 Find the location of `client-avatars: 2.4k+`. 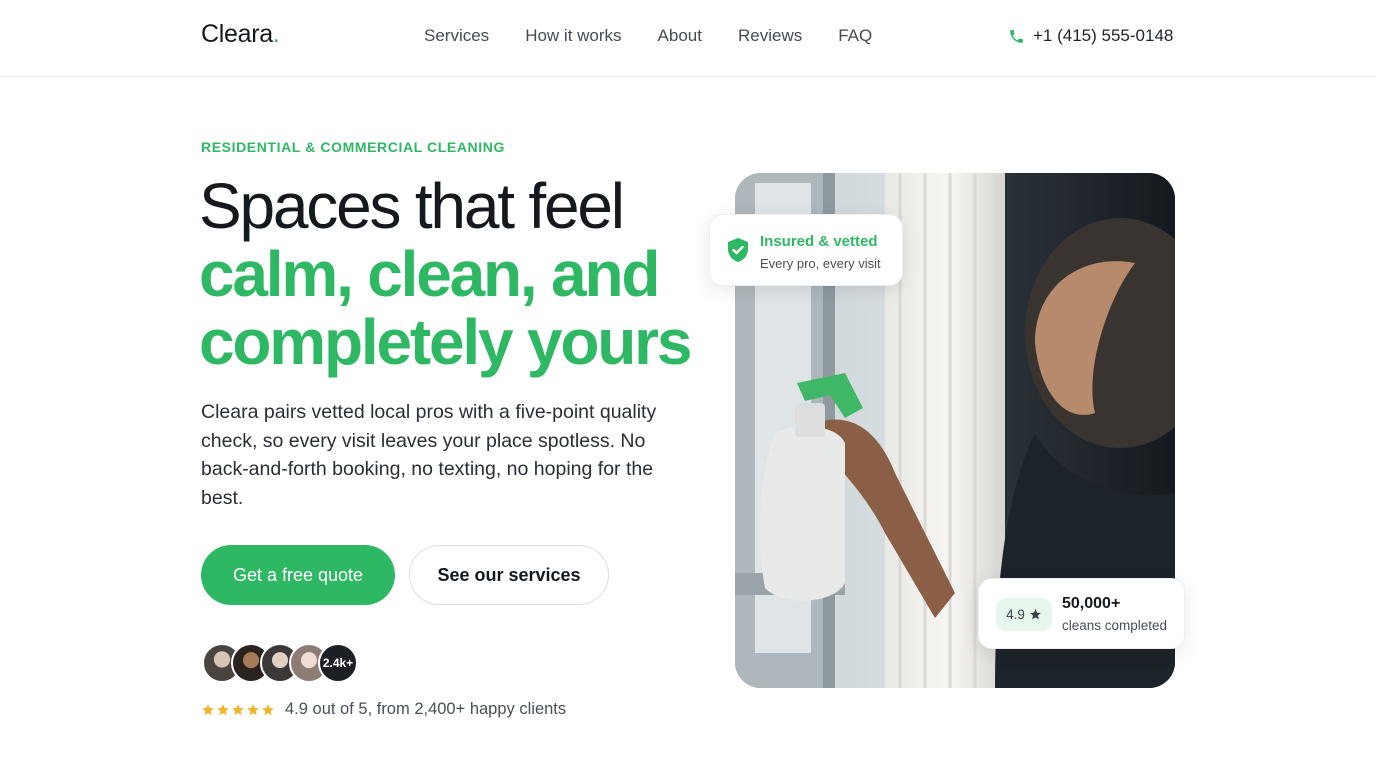

client-avatars: 2.4k+ is located at coordinates (280, 663).